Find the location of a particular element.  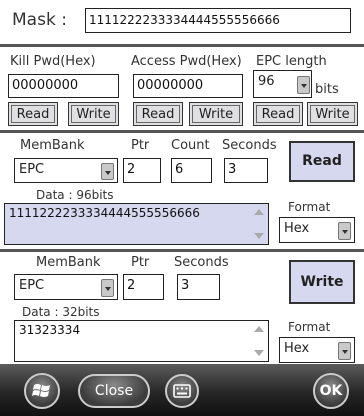

write-data-scrollbar is located at coordinates (258, 341).